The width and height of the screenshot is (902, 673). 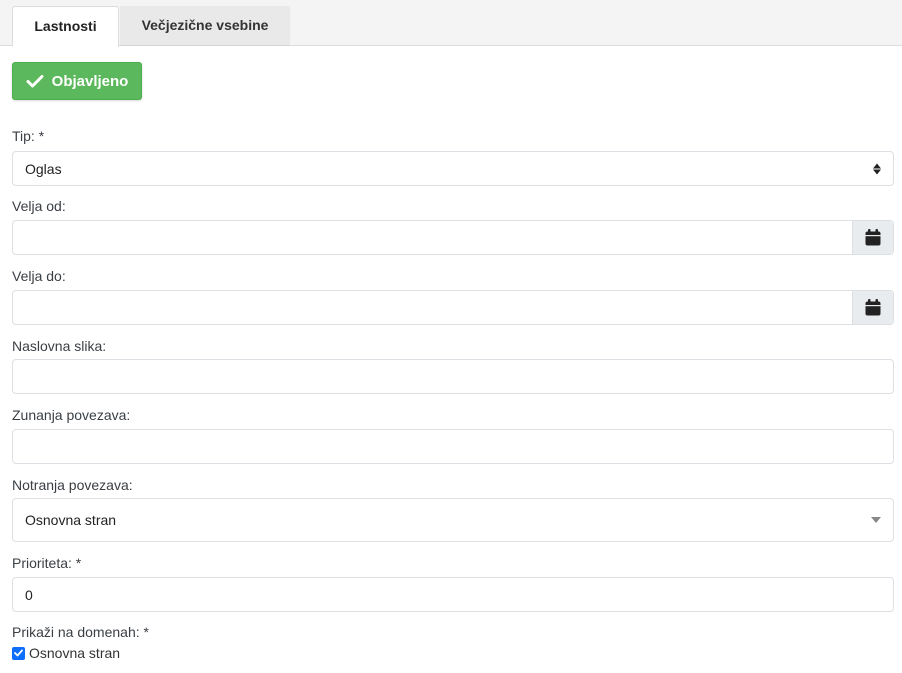 What do you see at coordinates (72, 485) in the screenshot?
I see `internal-link-label: Notranja povezava:` at bounding box center [72, 485].